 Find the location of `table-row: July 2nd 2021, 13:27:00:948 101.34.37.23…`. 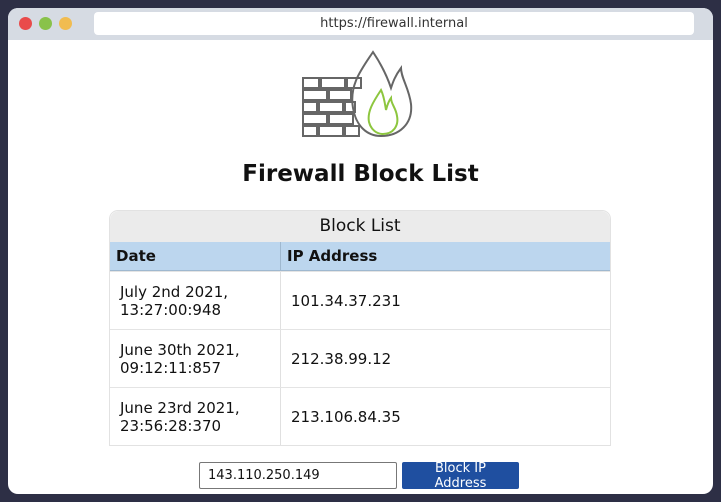

table-row: July 2nd 2021, 13:27:00:948 101.34.37.23… is located at coordinates (360, 300).